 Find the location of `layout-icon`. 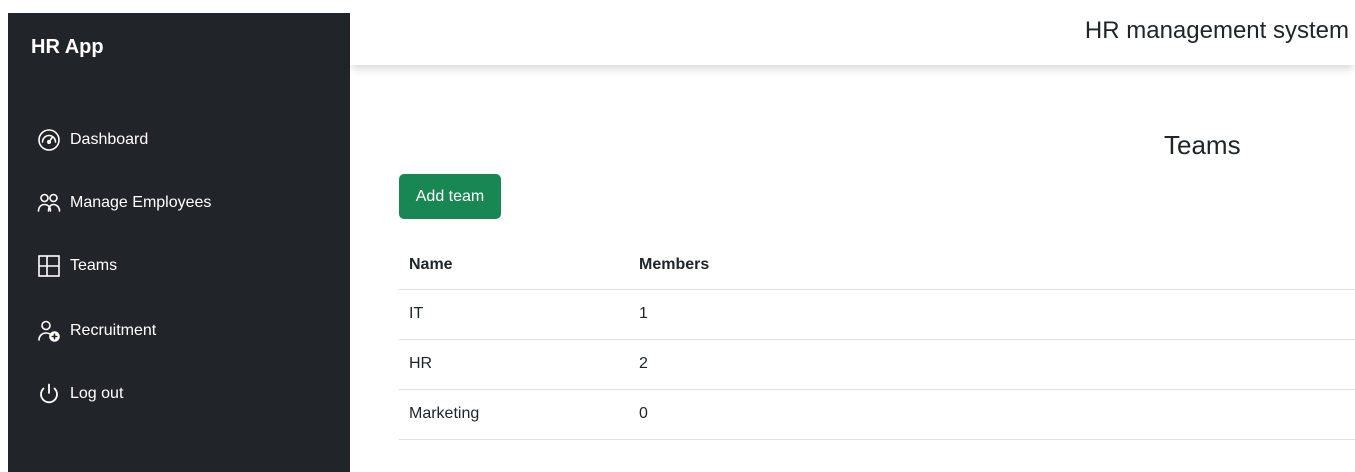

layout-icon is located at coordinates (49, 266).